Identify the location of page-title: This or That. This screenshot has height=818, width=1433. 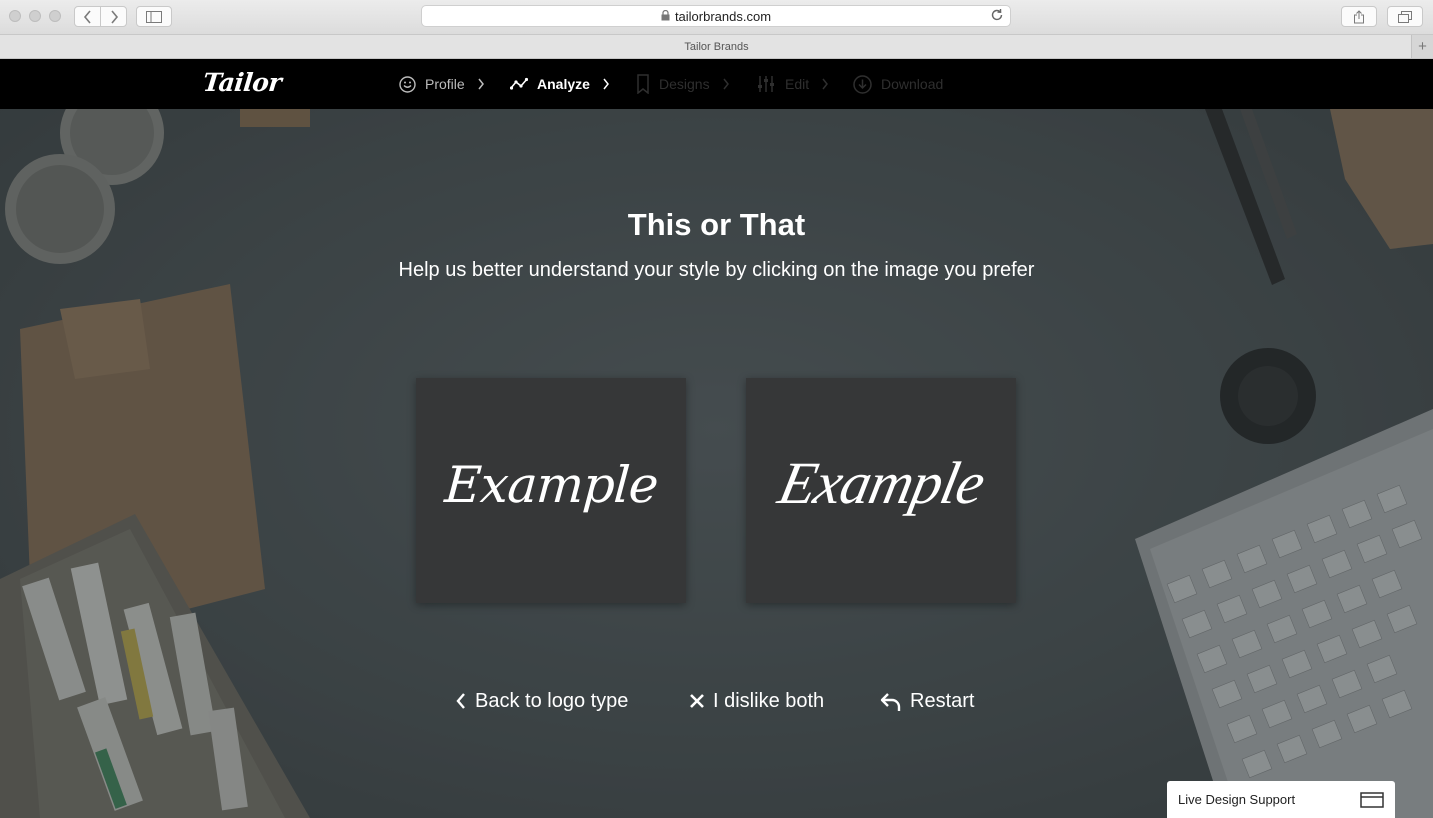
(716, 224).